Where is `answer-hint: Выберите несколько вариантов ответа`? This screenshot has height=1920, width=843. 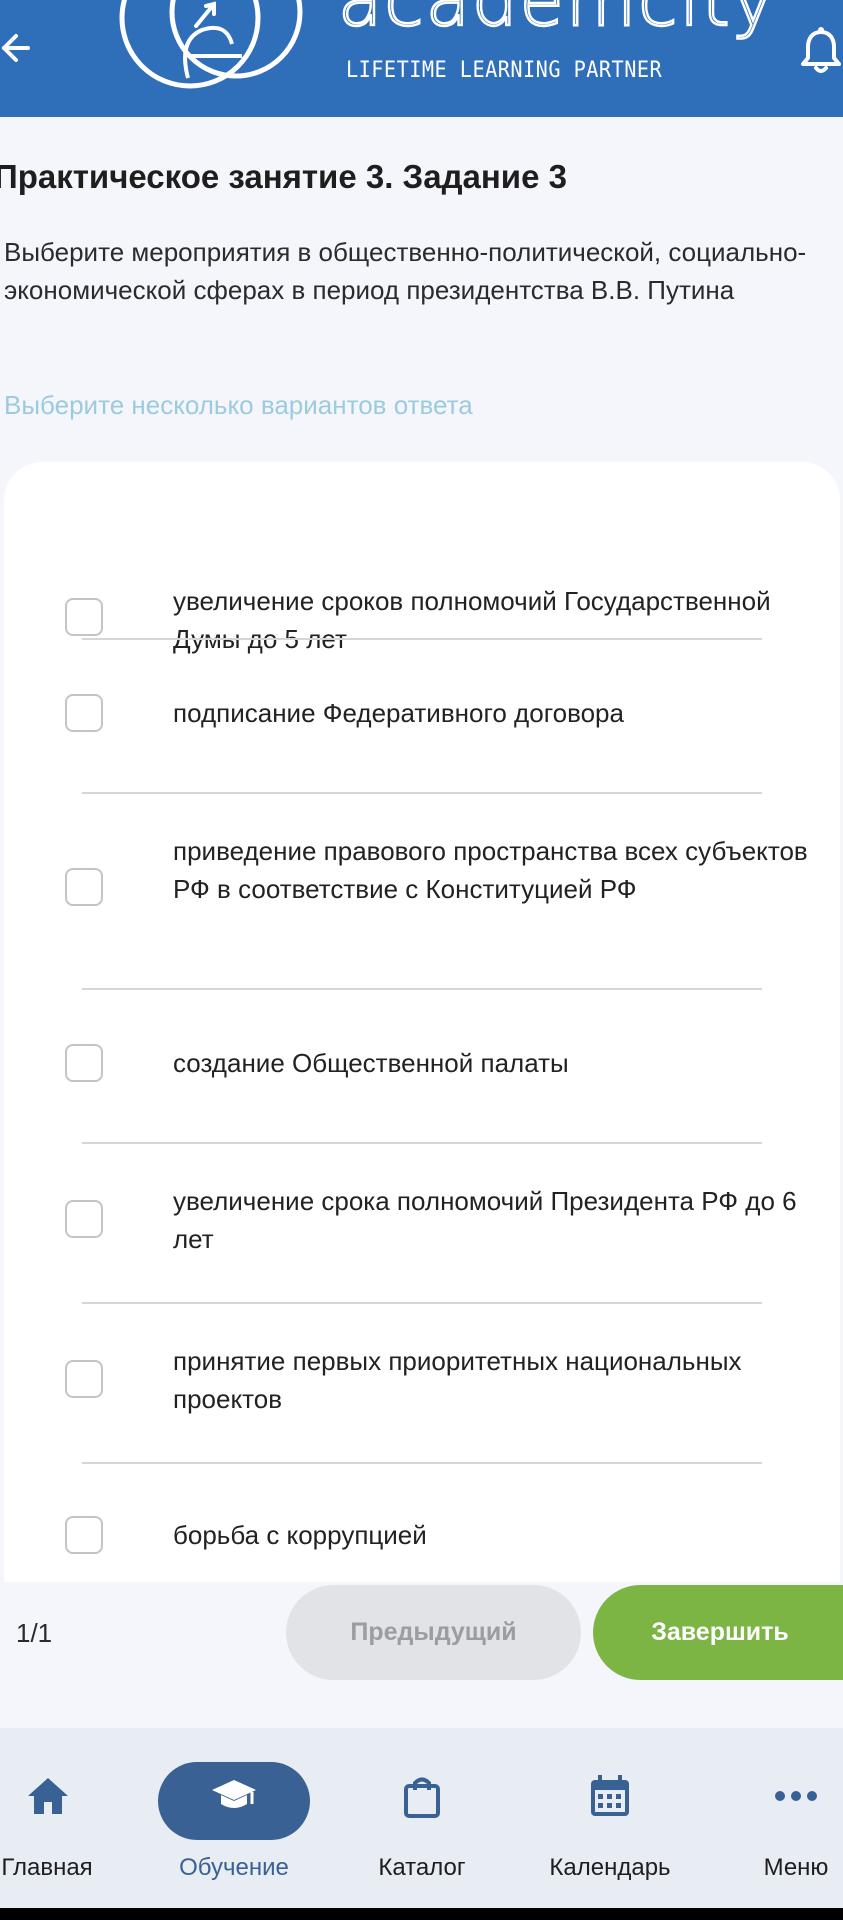
answer-hint: Выберите несколько вариантов ответа is located at coordinates (238, 405).